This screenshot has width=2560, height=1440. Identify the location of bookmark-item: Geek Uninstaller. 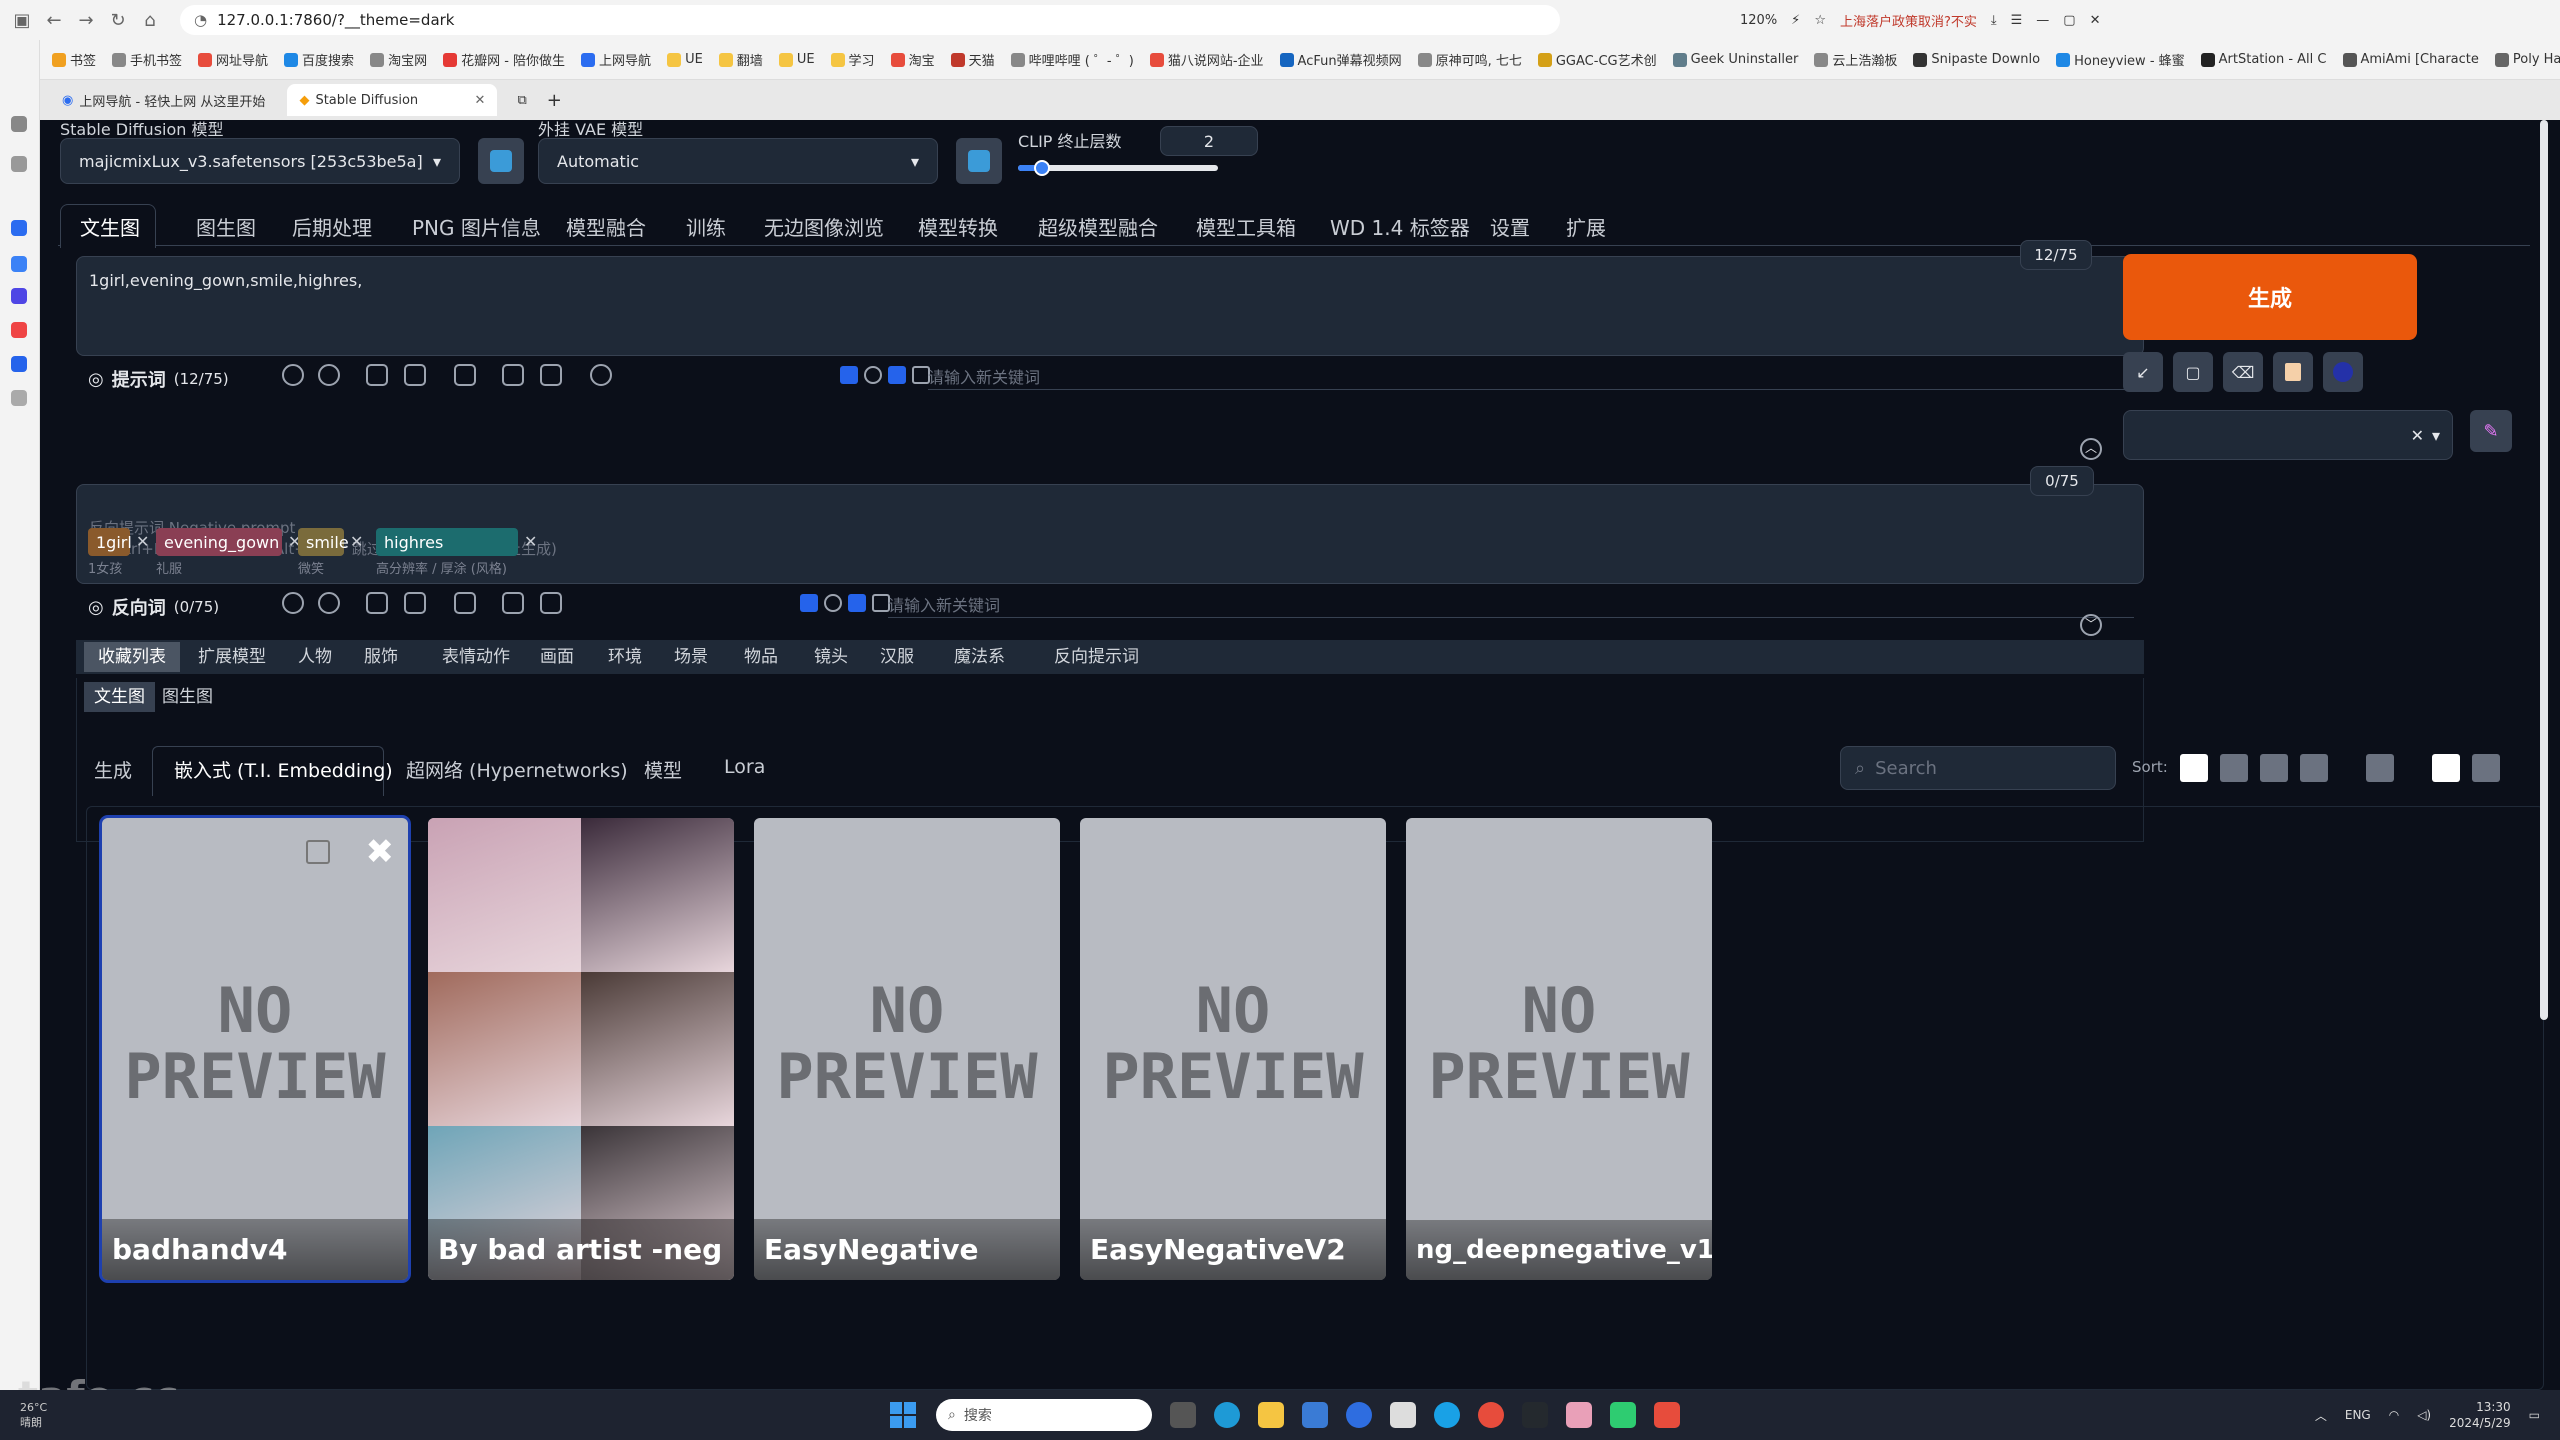
(1735, 59).